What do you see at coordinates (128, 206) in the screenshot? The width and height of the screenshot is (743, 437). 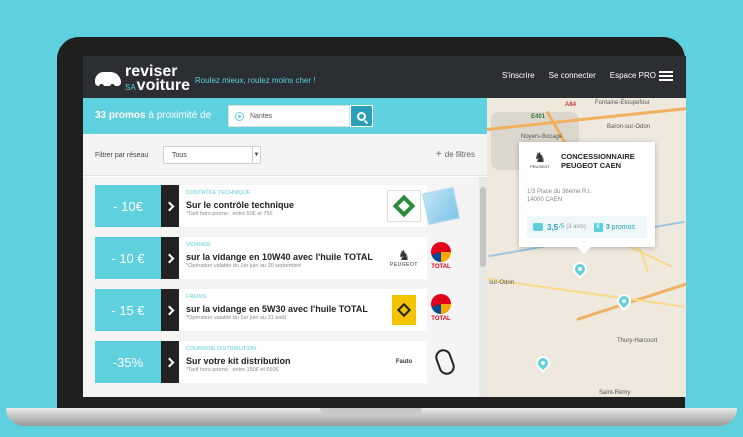 I see `discount-badge: - 10€` at bounding box center [128, 206].